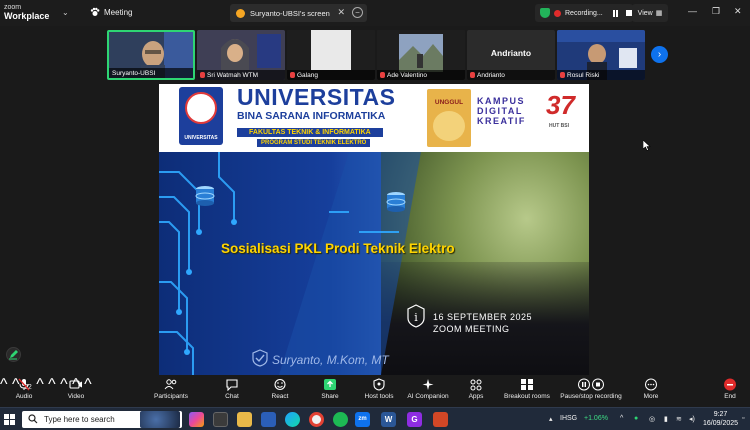  Describe the element at coordinates (316, 97) in the screenshot. I see `university-title: UNIVERSITAS` at that location.